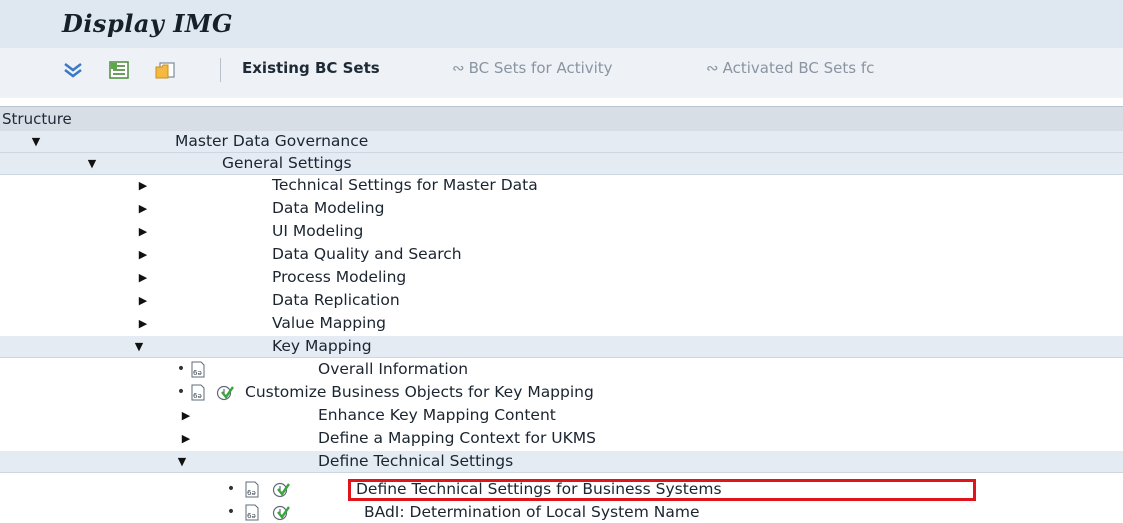  What do you see at coordinates (561, 119) in the screenshot?
I see `structure-column-header: Structure` at bounding box center [561, 119].